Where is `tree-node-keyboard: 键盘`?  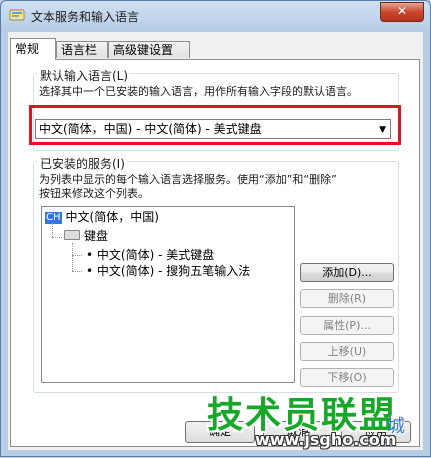
tree-node-keyboard: 键盘 is located at coordinates (86, 236).